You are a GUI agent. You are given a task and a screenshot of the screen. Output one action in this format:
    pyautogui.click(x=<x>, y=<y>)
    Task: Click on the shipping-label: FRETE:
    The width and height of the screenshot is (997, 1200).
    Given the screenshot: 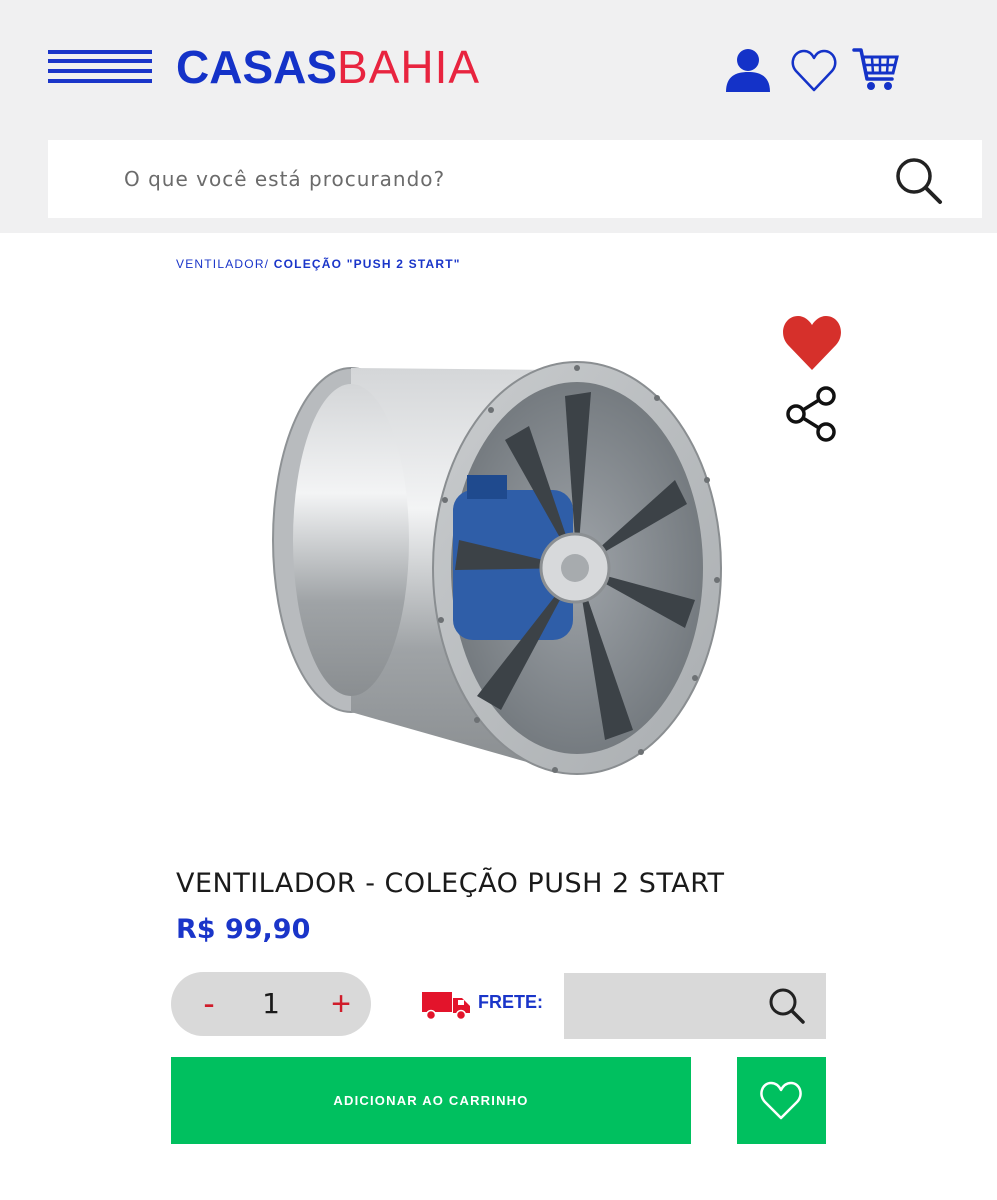 What is the action you would take?
    pyautogui.click(x=510, y=1002)
    